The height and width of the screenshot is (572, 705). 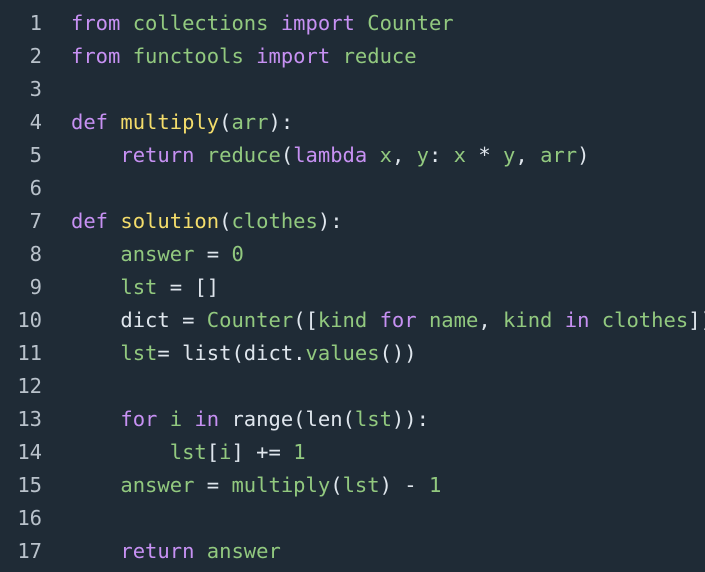 What do you see at coordinates (352, 89) in the screenshot?
I see `code-line: 3` at bounding box center [352, 89].